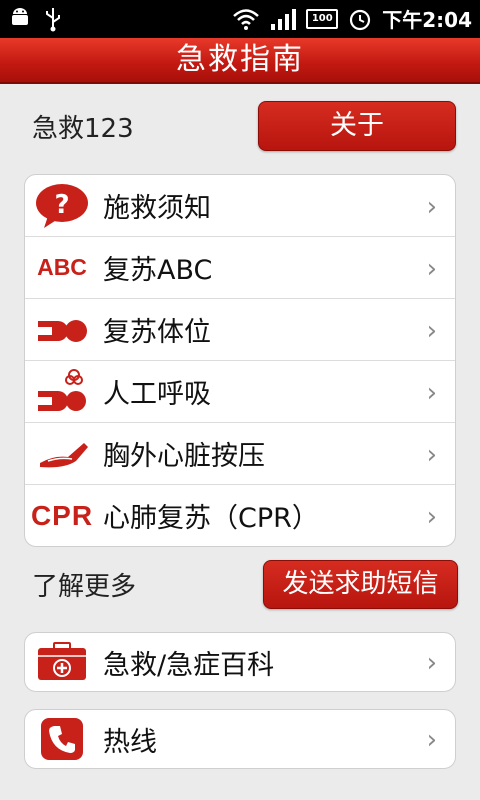 The width and height of the screenshot is (480, 800). Describe the element at coordinates (284, 19) in the screenshot. I see `signal-icon` at that location.